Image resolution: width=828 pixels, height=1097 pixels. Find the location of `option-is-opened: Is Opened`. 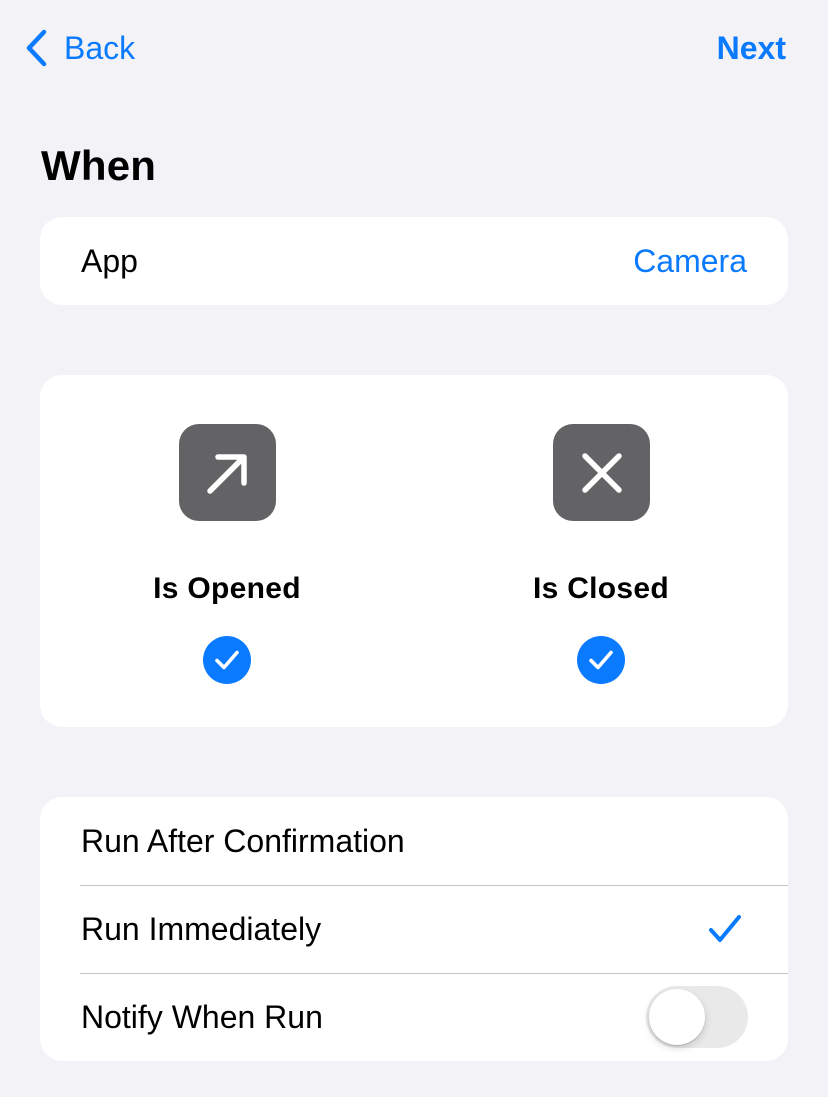

option-is-opened: Is Opened is located at coordinates (227, 551).